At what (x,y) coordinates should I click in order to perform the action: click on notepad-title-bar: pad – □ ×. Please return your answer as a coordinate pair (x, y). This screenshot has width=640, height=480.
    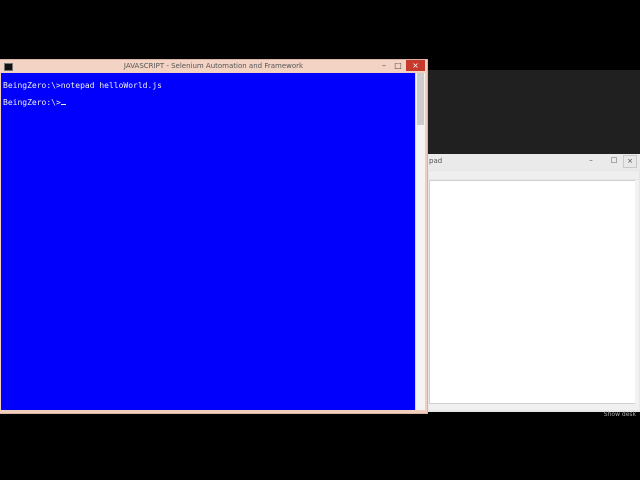
    Looking at the image, I should click on (532, 162).